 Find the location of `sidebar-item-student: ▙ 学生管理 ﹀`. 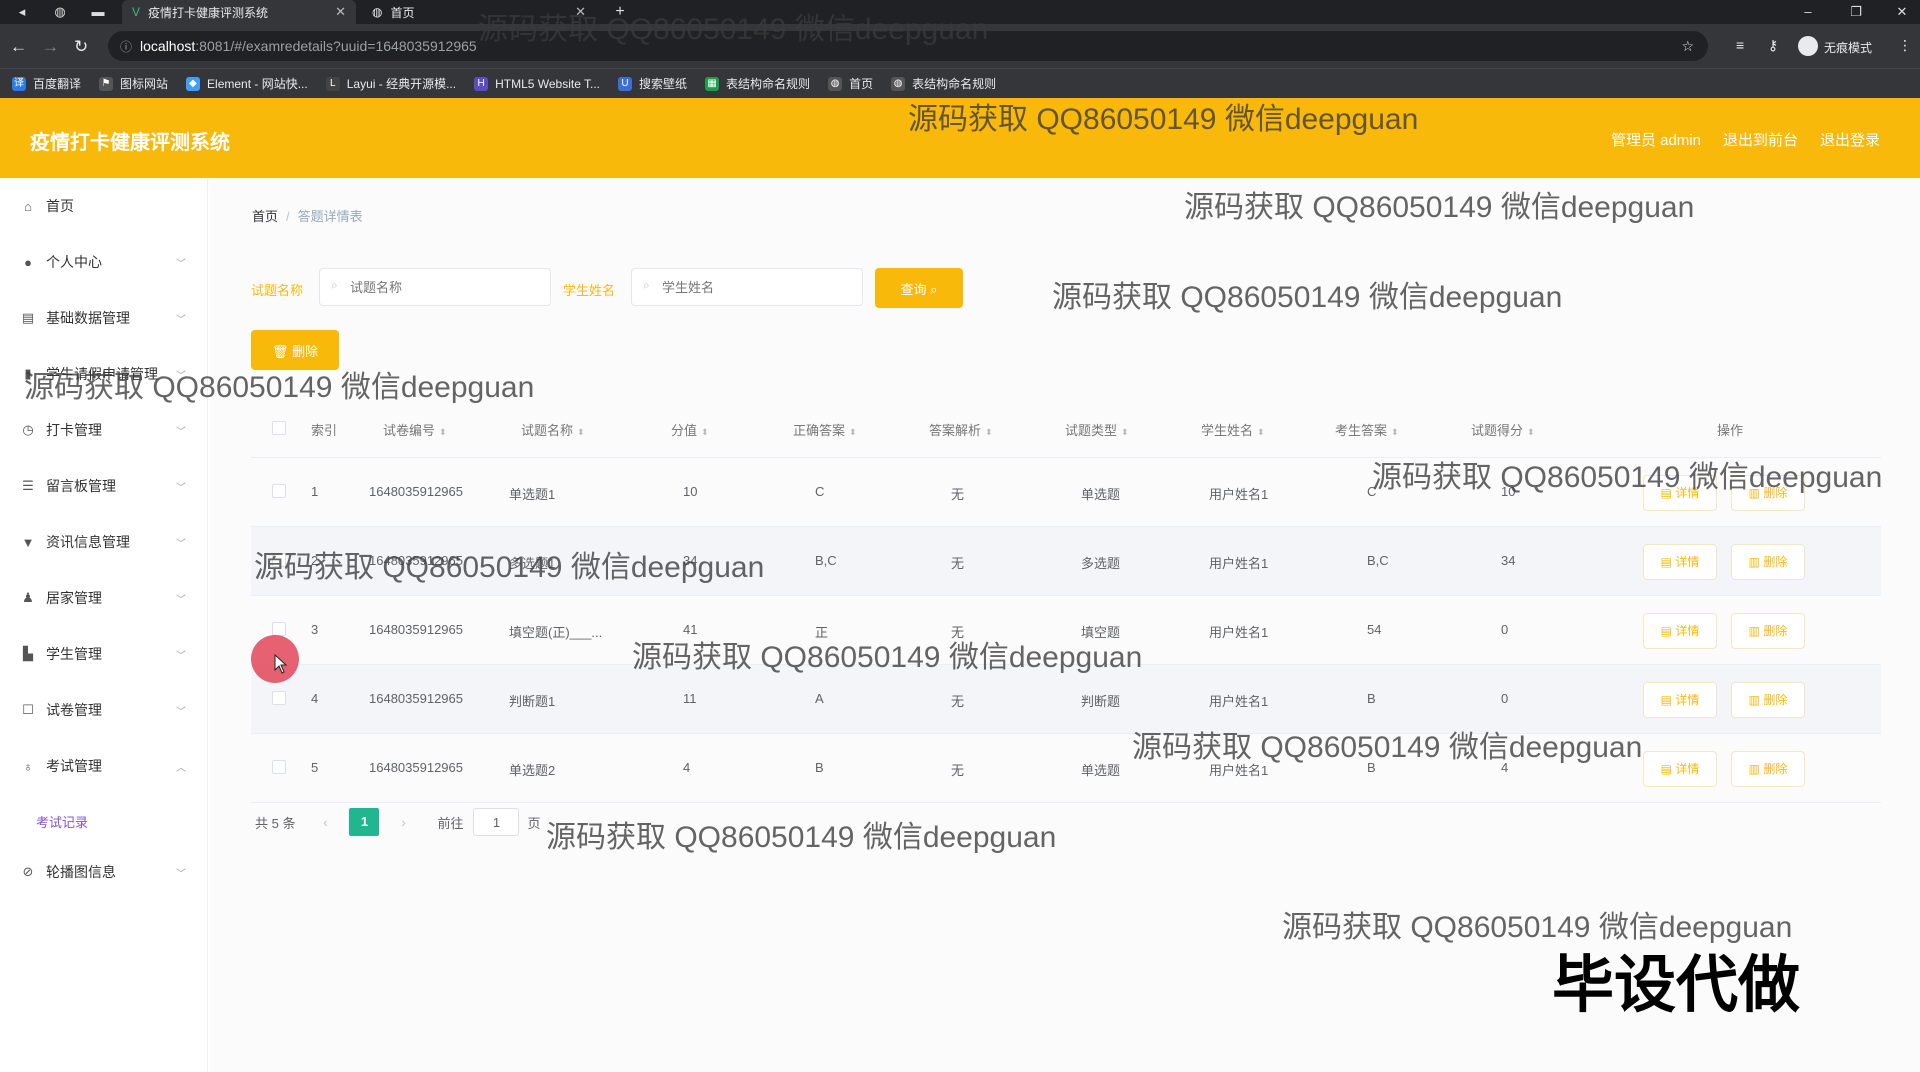

sidebar-item-student: ▙ 学生管理 ﹀ is located at coordinates (104, 654).